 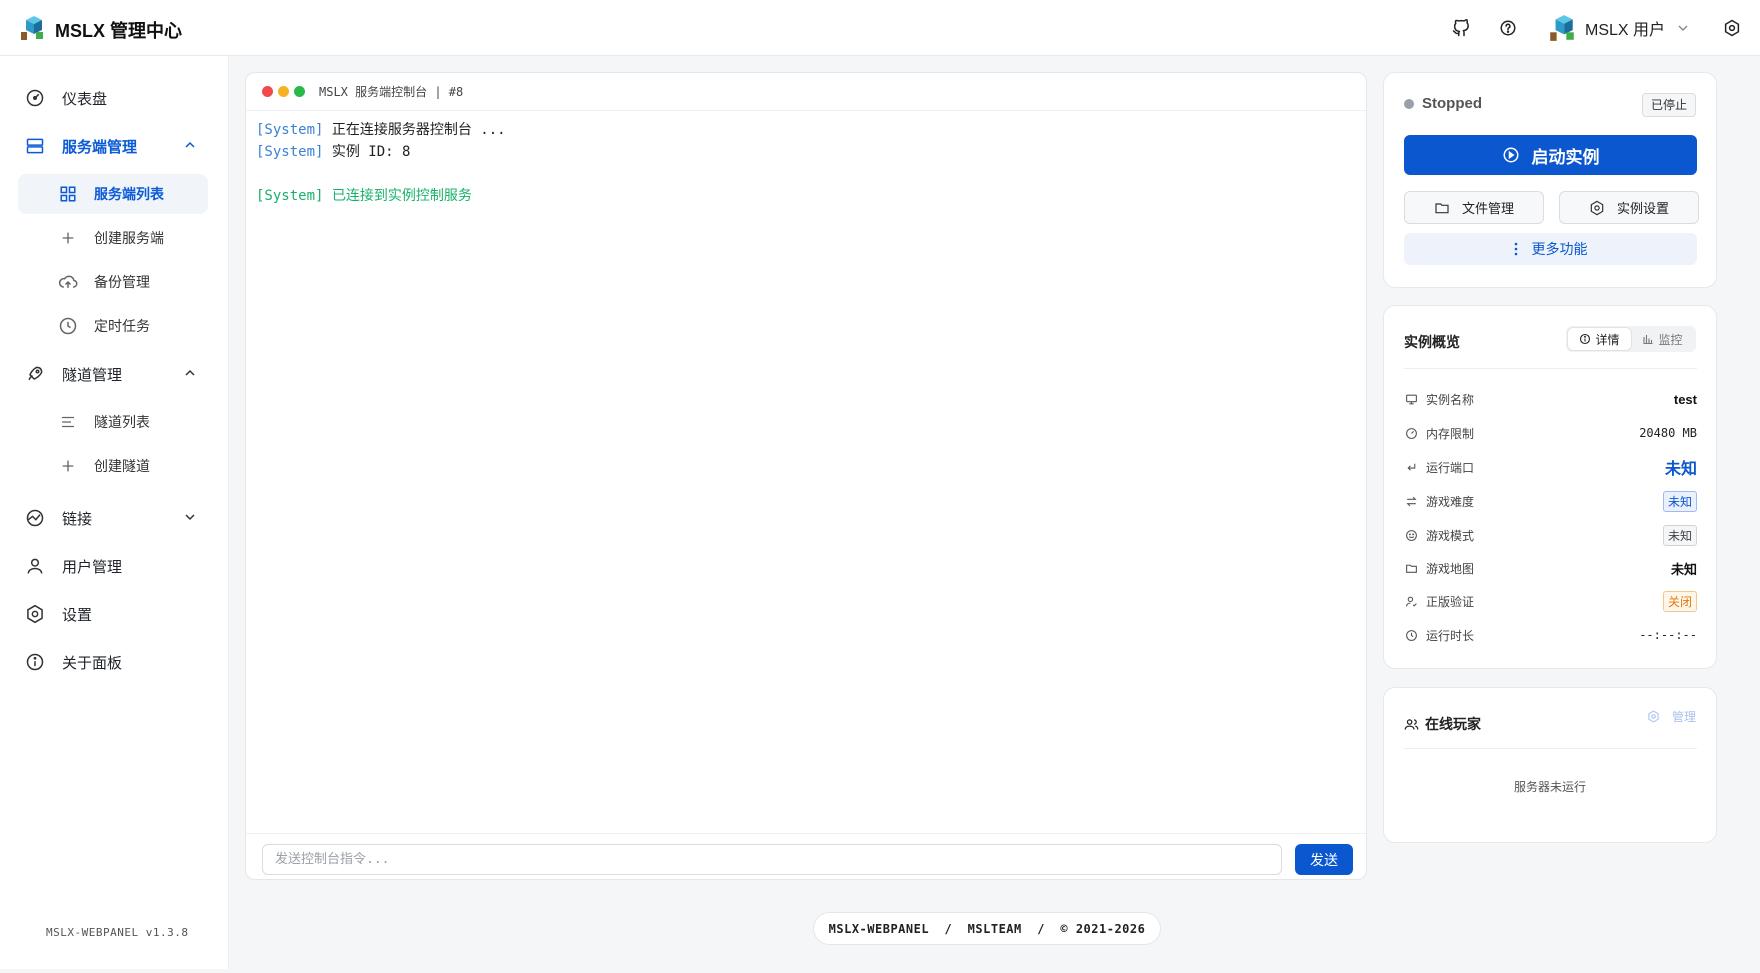 What do you see at coordinates (880, 28) in the screenshot?
I see `top-header: MSLX 管理中心 MSLX 用户` at bounding box center [880, 28].